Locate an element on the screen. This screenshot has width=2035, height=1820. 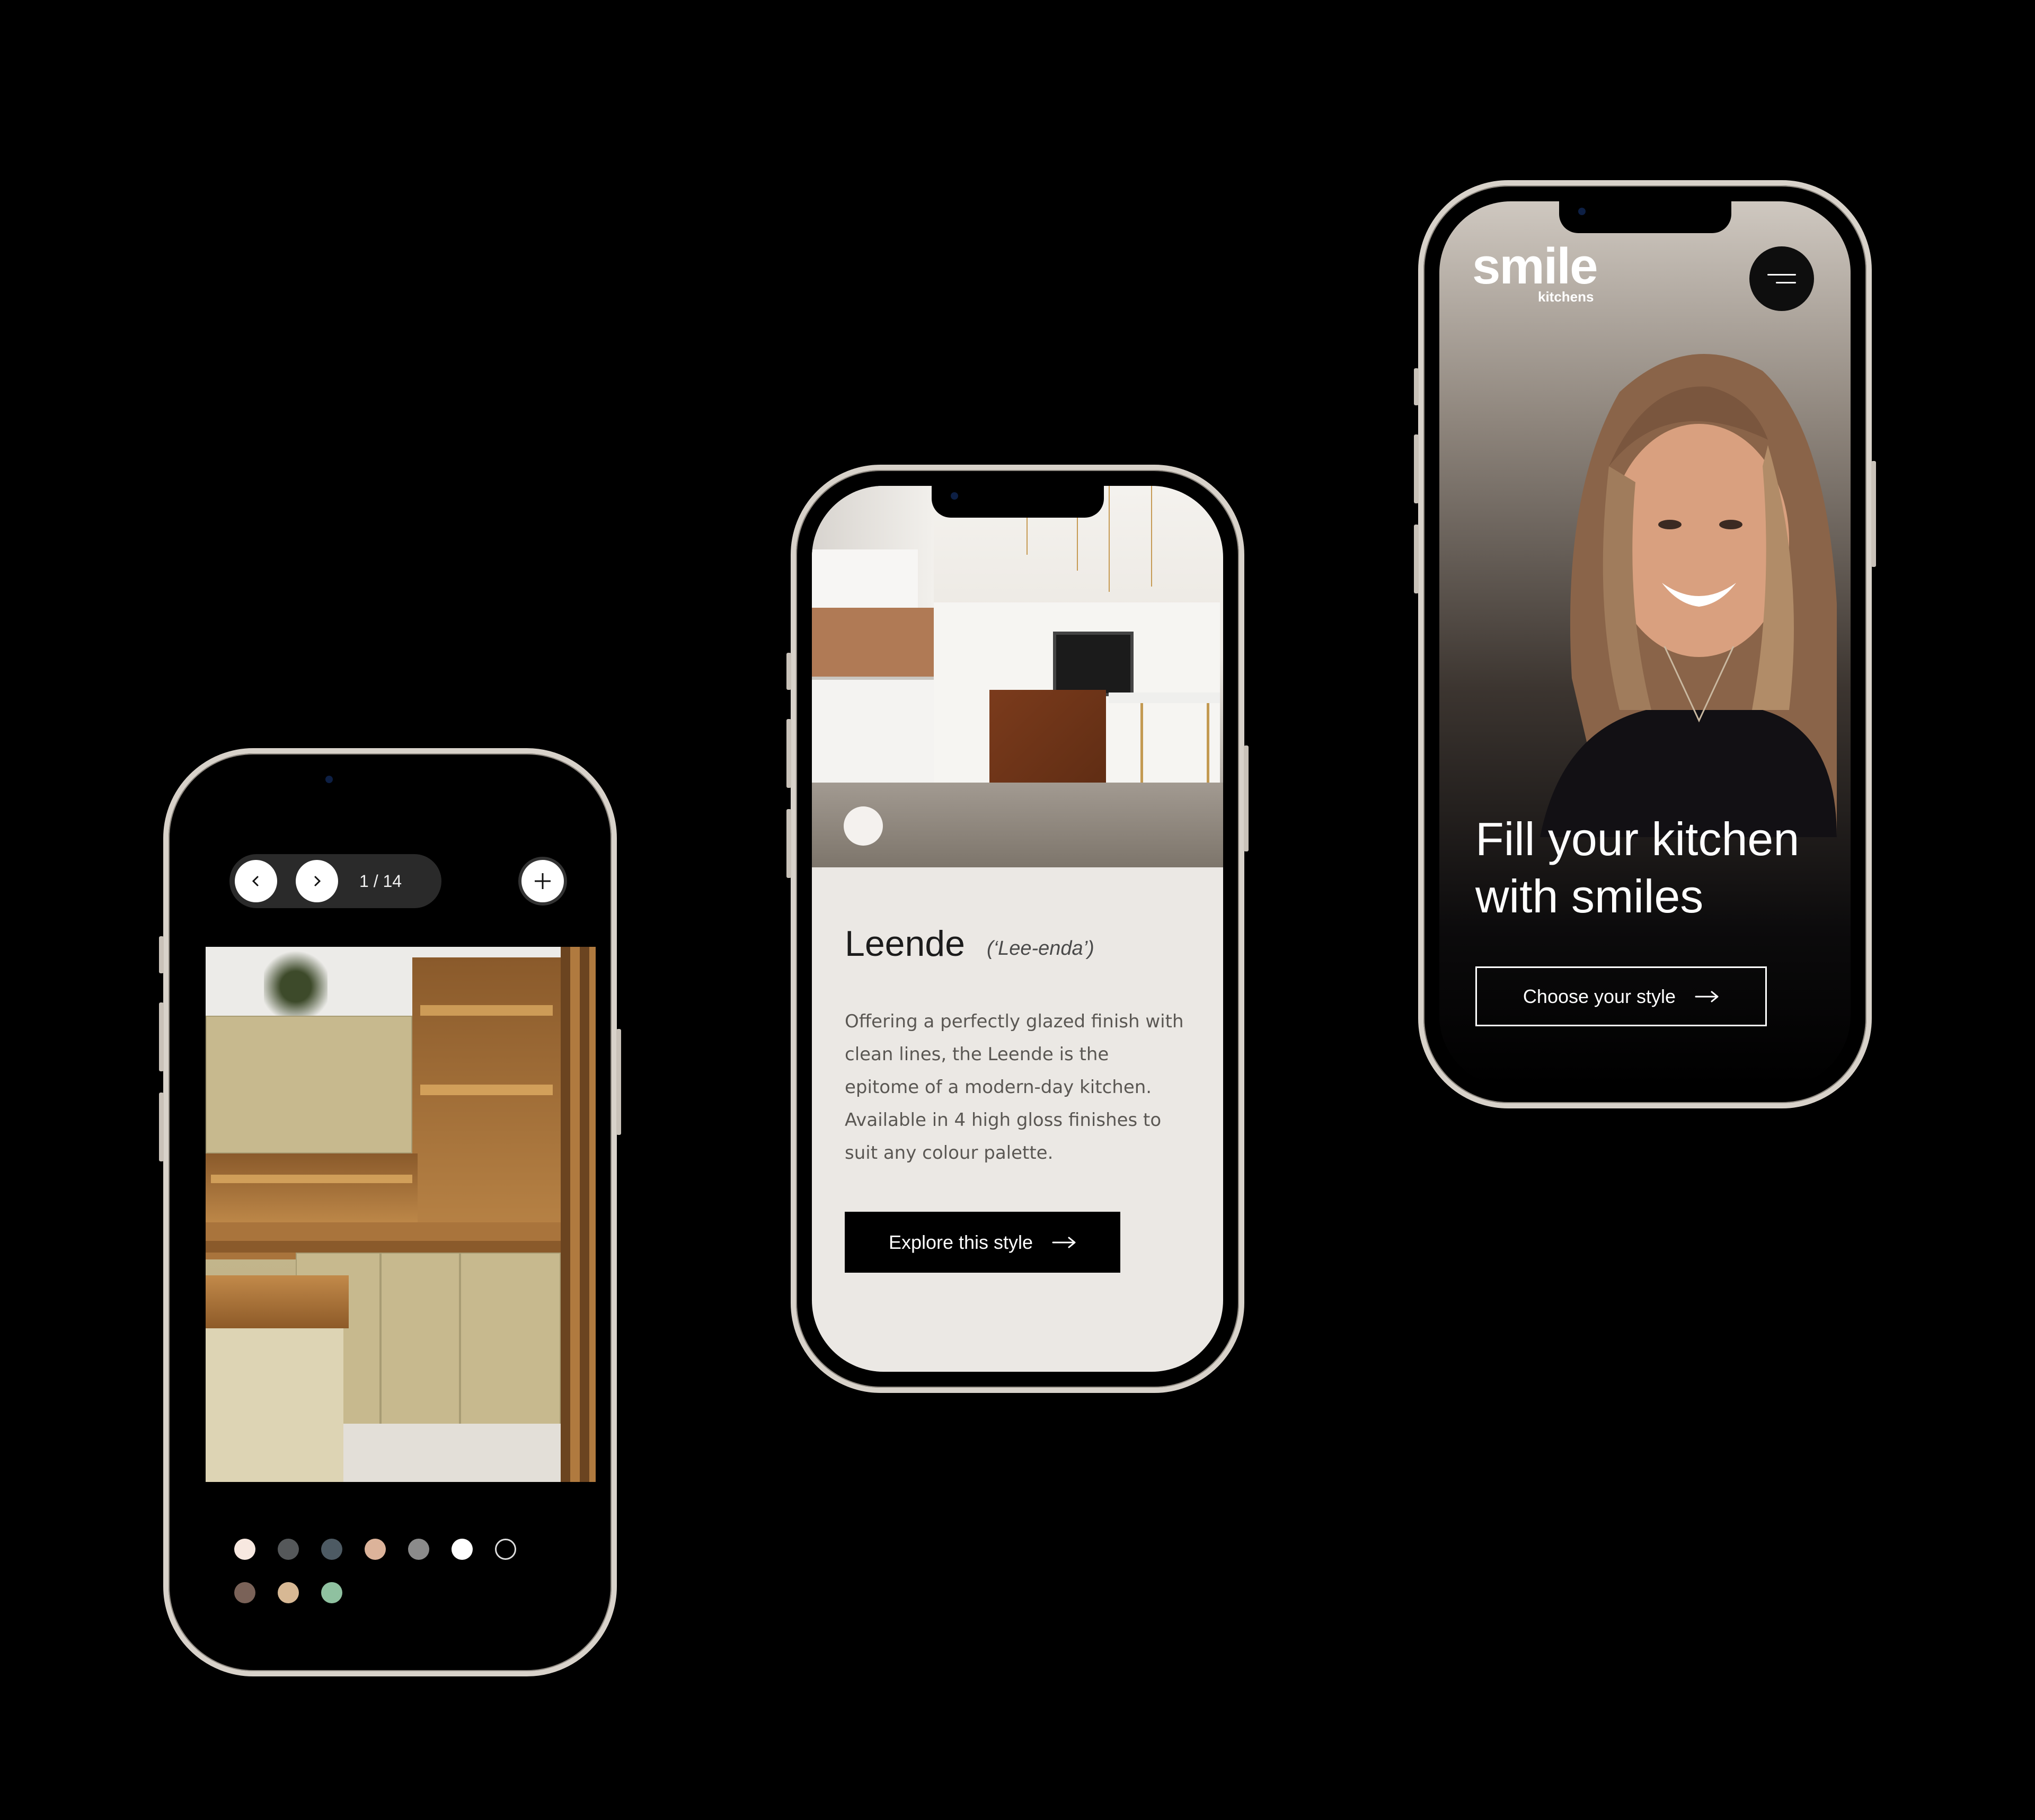
ovens is located at coordinates (1093, 664).